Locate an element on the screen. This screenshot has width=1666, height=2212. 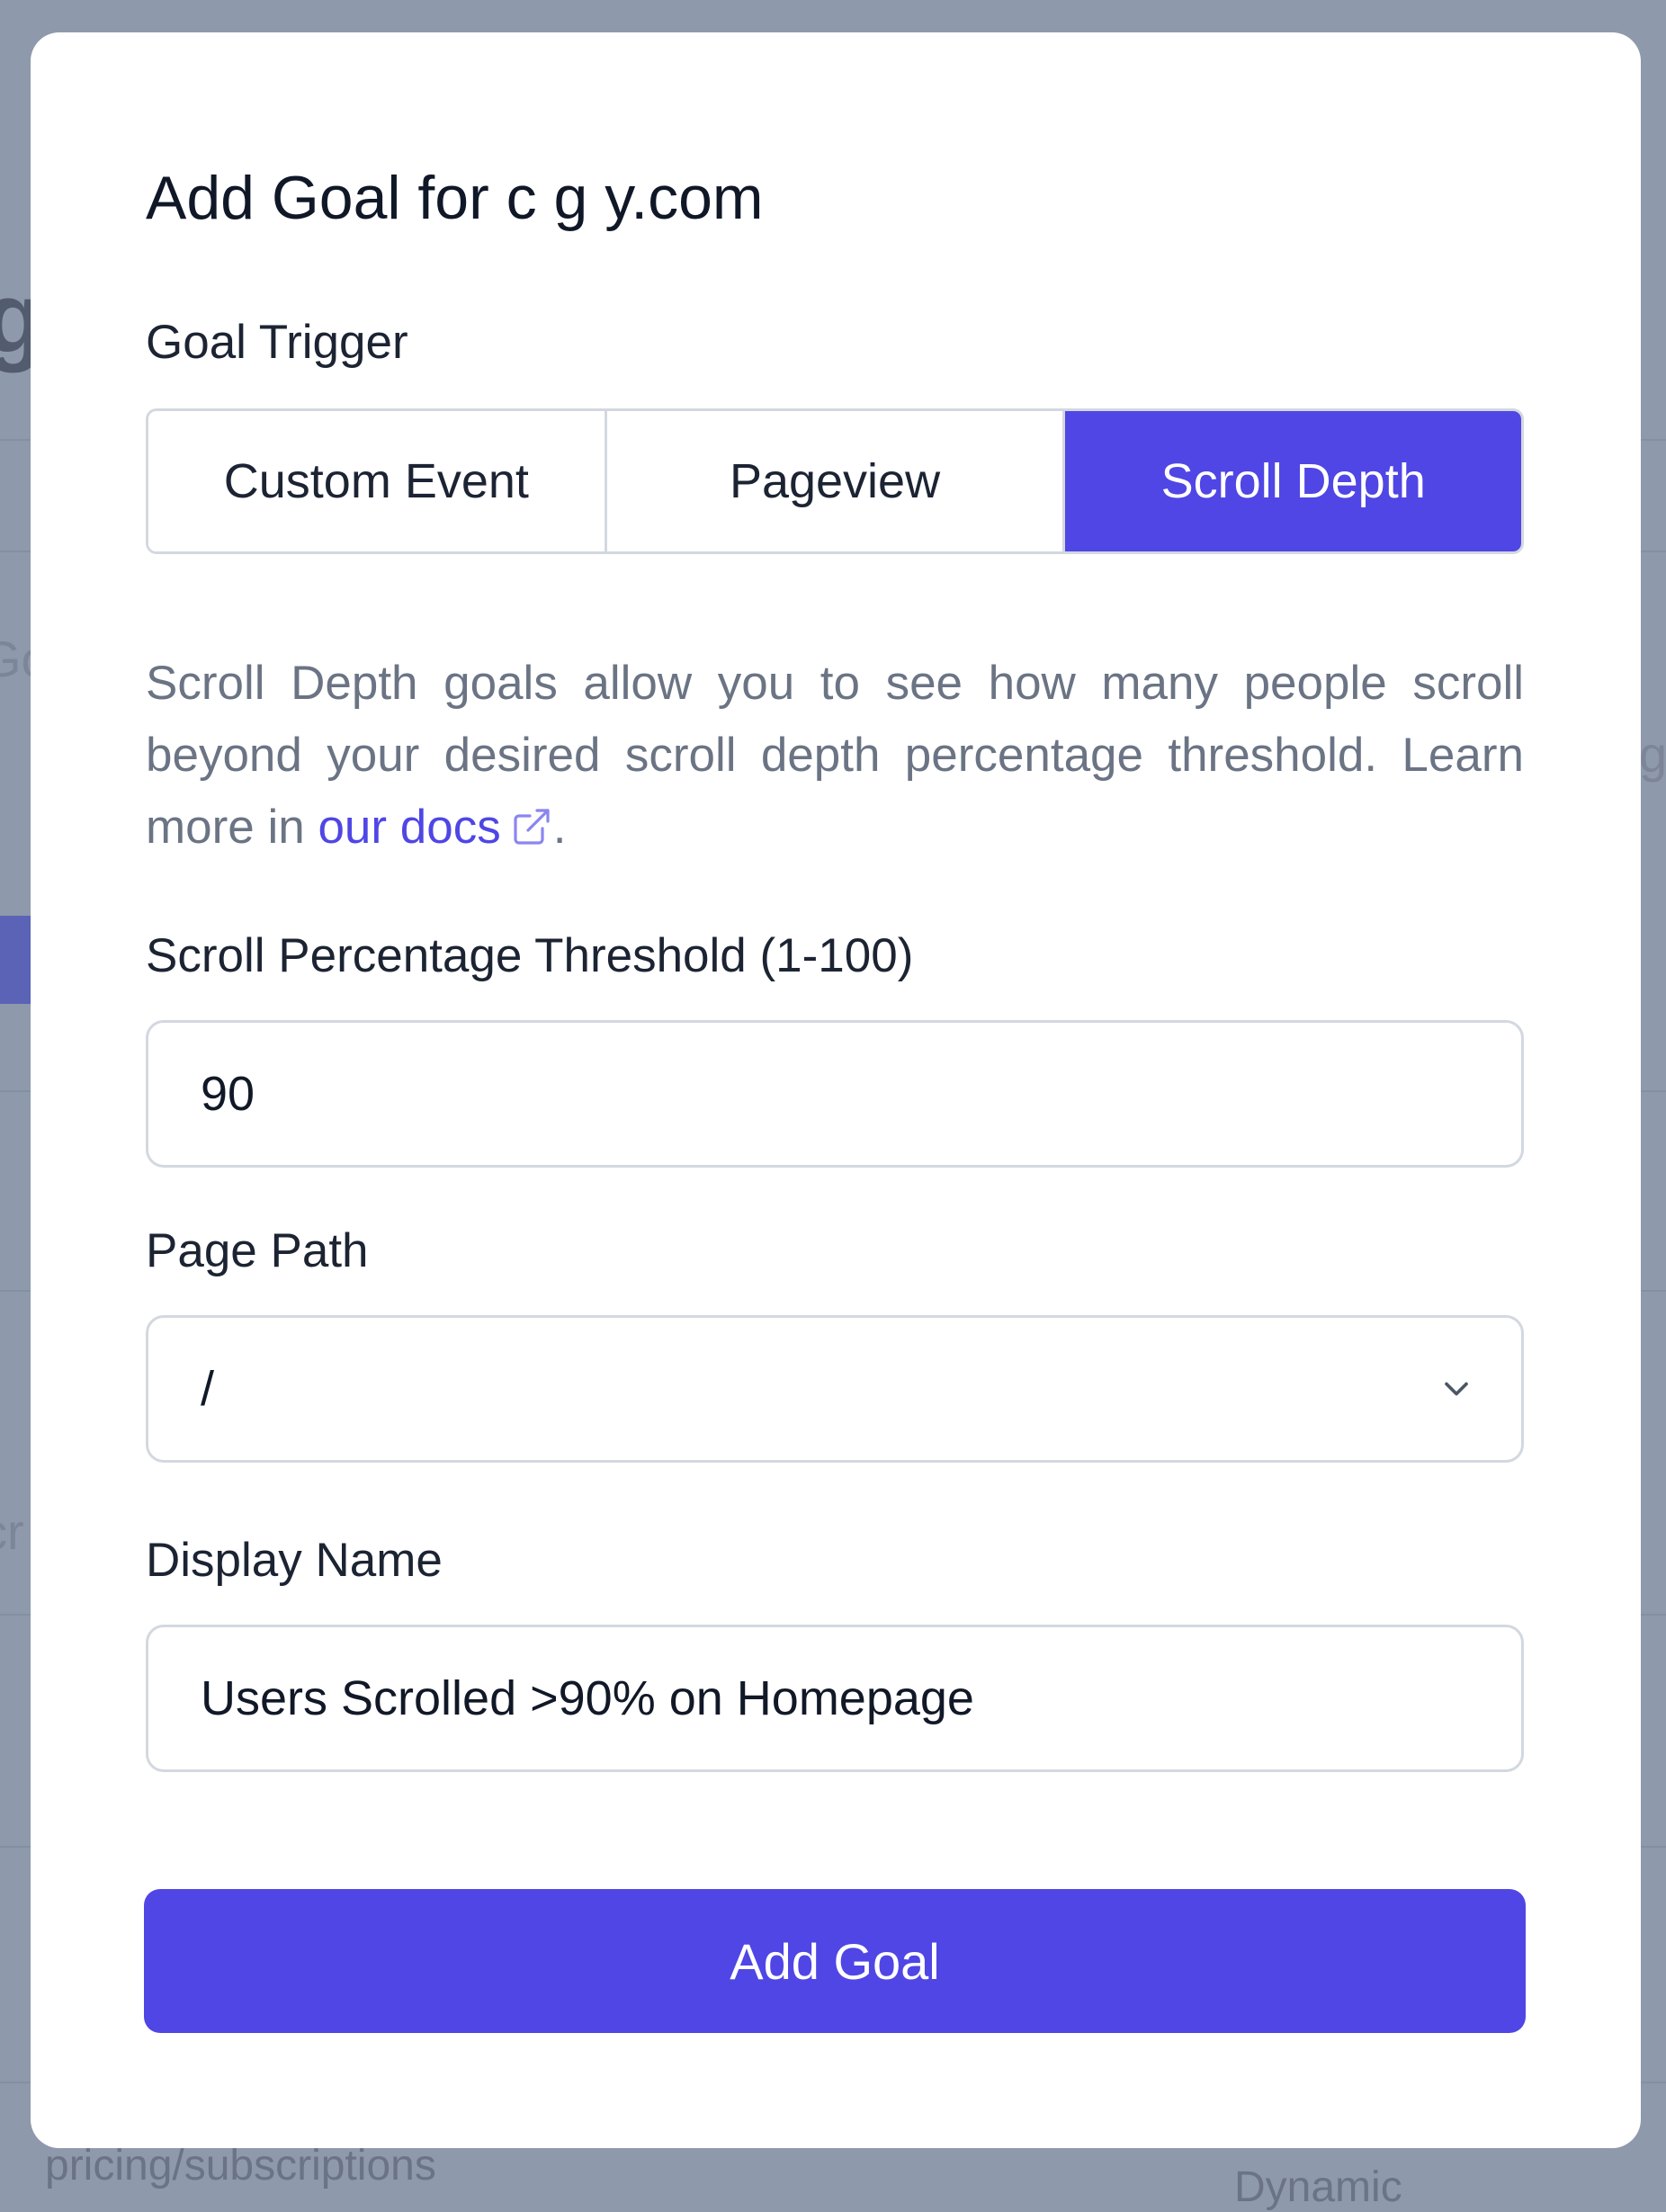
goal-trigger-label: Goal Trigger is located at coordinates (277, 342).